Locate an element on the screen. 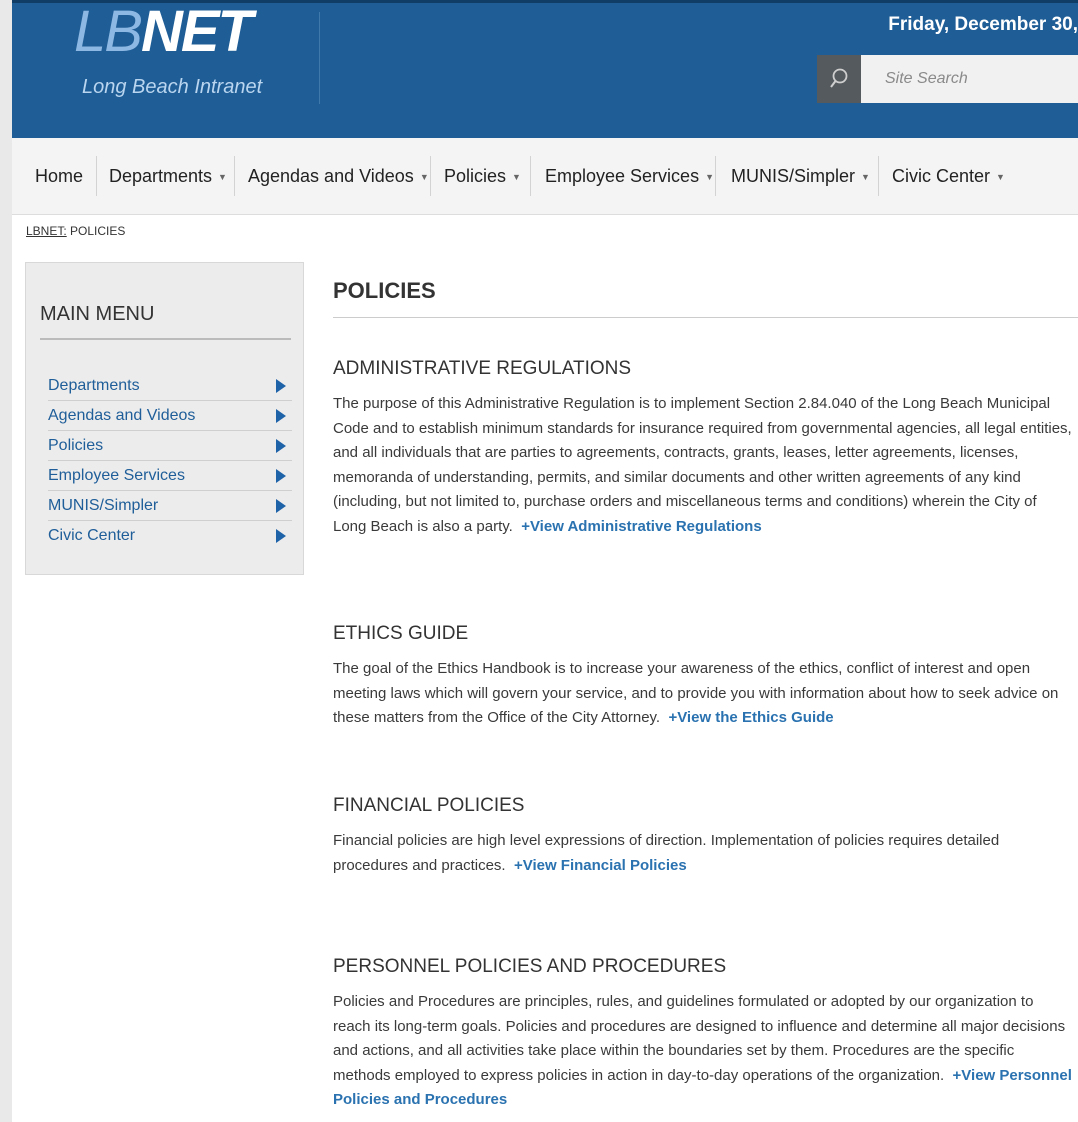 Image resolution: width=1078 pixels, height=1122 pixels. nav-agendas-videos: Agendas and Videos ▼ is located at coordinates (338, 176).